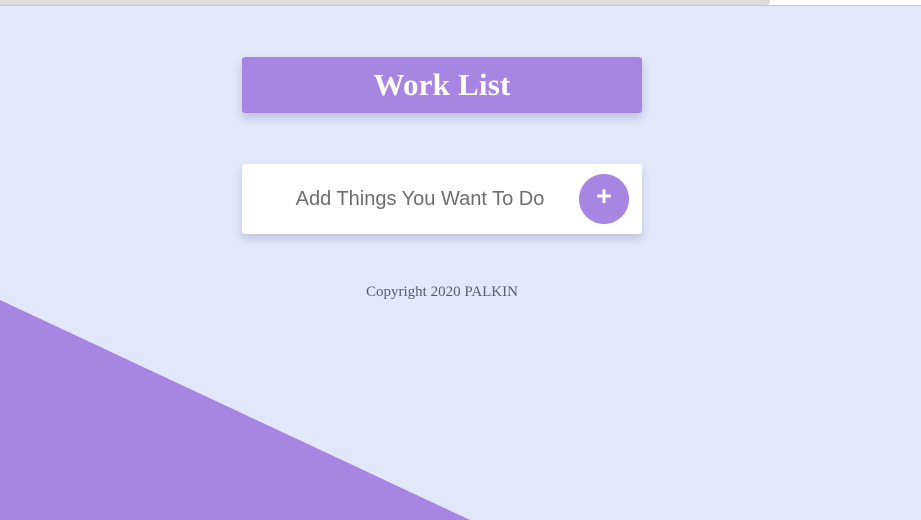  I want to click on header-card: Work List, so click(442, 85).